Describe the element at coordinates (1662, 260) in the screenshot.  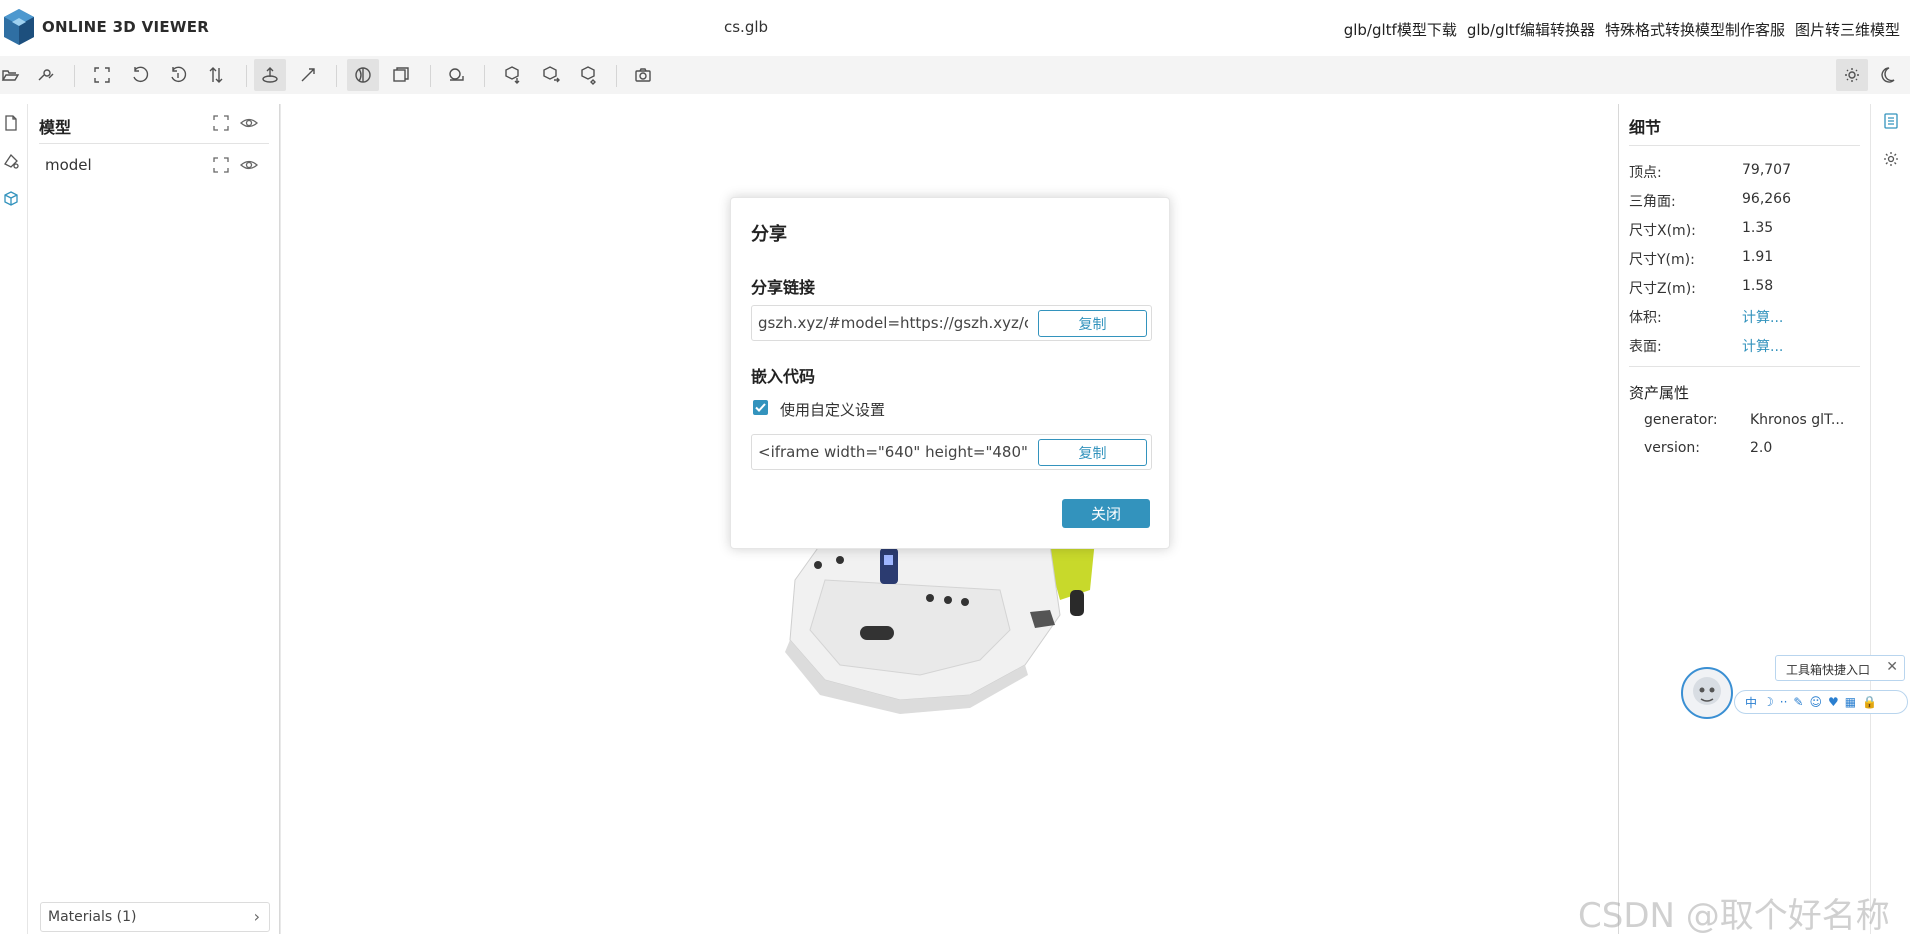
I see `detail-key: 尺寸Y(m):` at that location.